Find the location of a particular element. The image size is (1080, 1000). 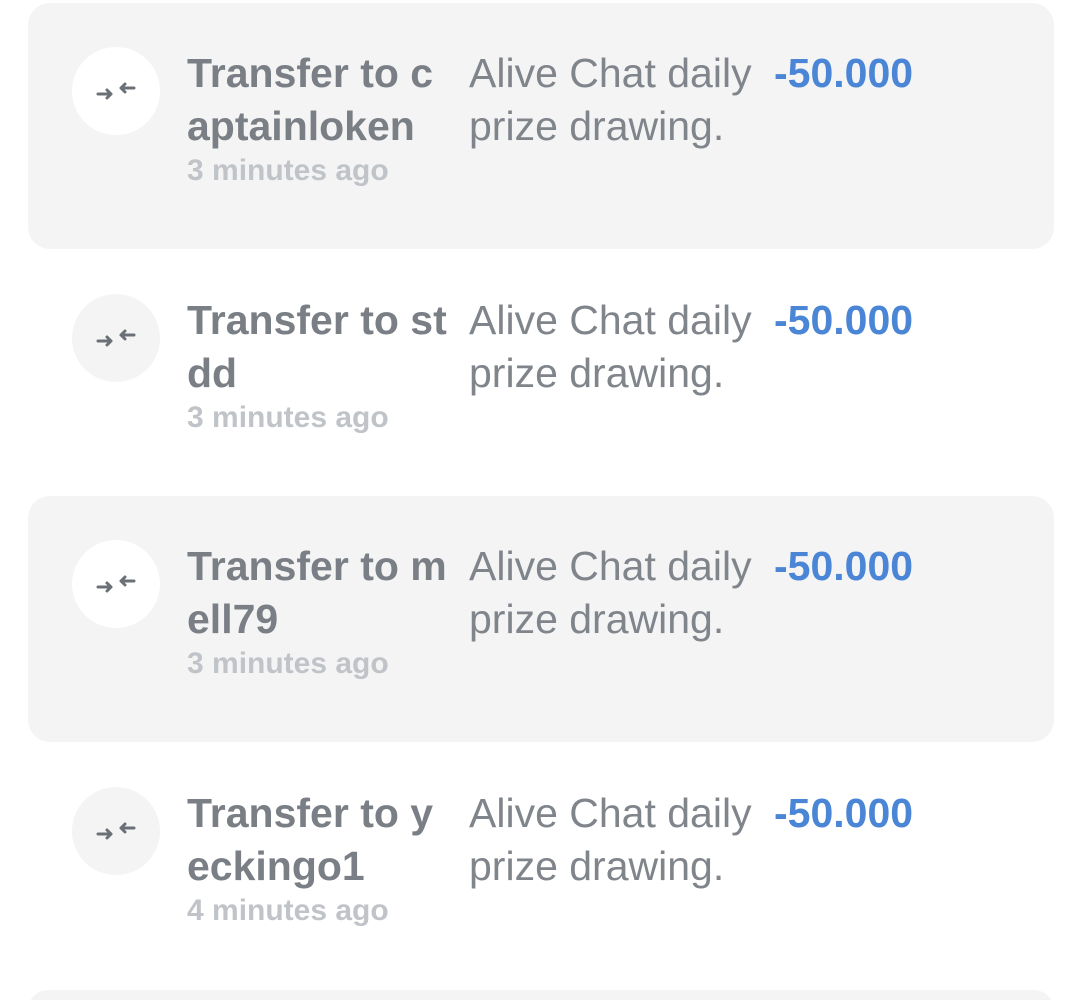

transaction-row-partial is located at coordinates (541, 995).